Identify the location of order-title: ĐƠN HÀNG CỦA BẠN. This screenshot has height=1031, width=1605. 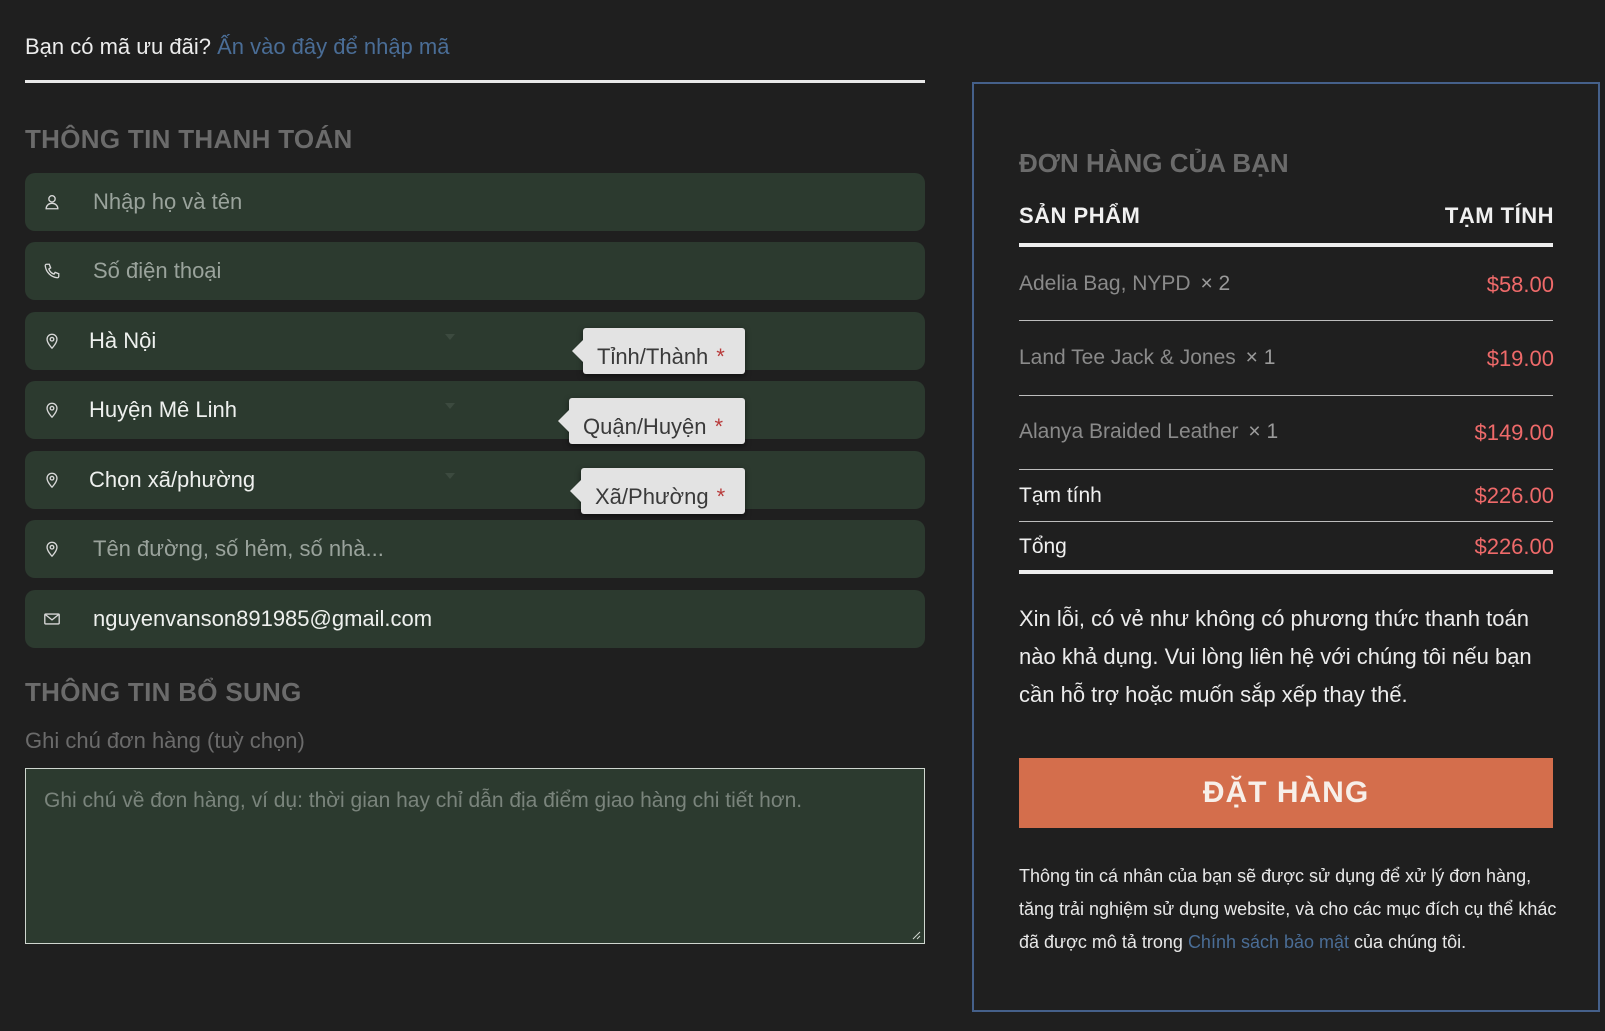
(1154, 163).